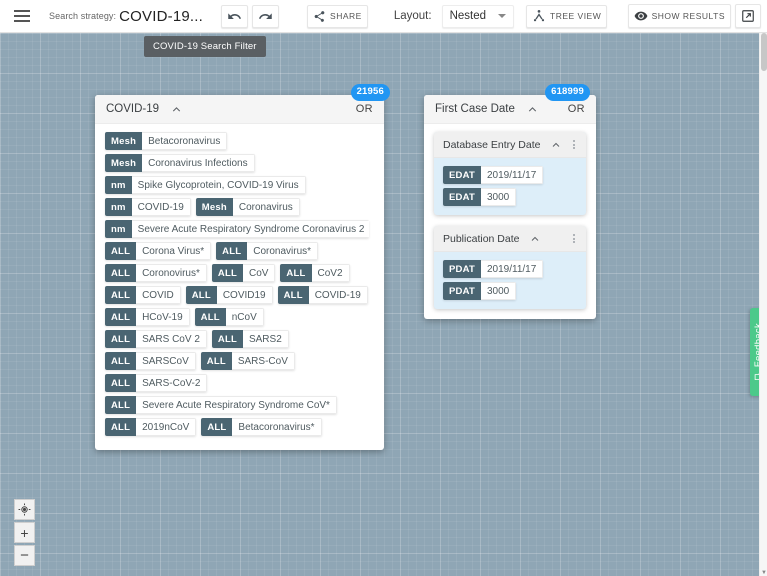 The width and height of the screenshot is (767, 576). Describe the element at coordinates (330, 273) in the screenshot. I see `chip-term-value: CoV2` at that location.